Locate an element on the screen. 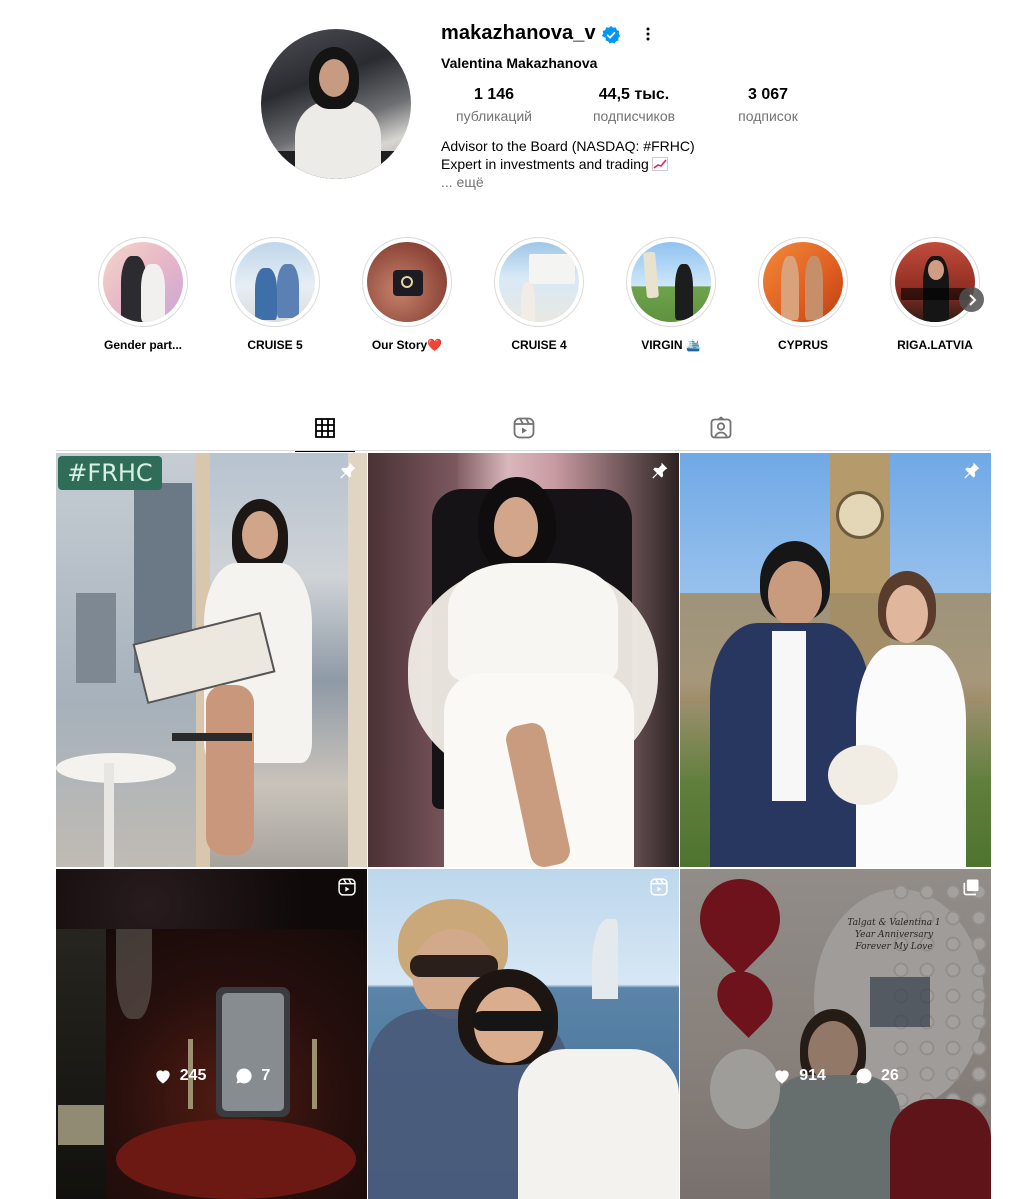  posts-count-stat: 1 146 публикаций is located at coordinates (494, 106).